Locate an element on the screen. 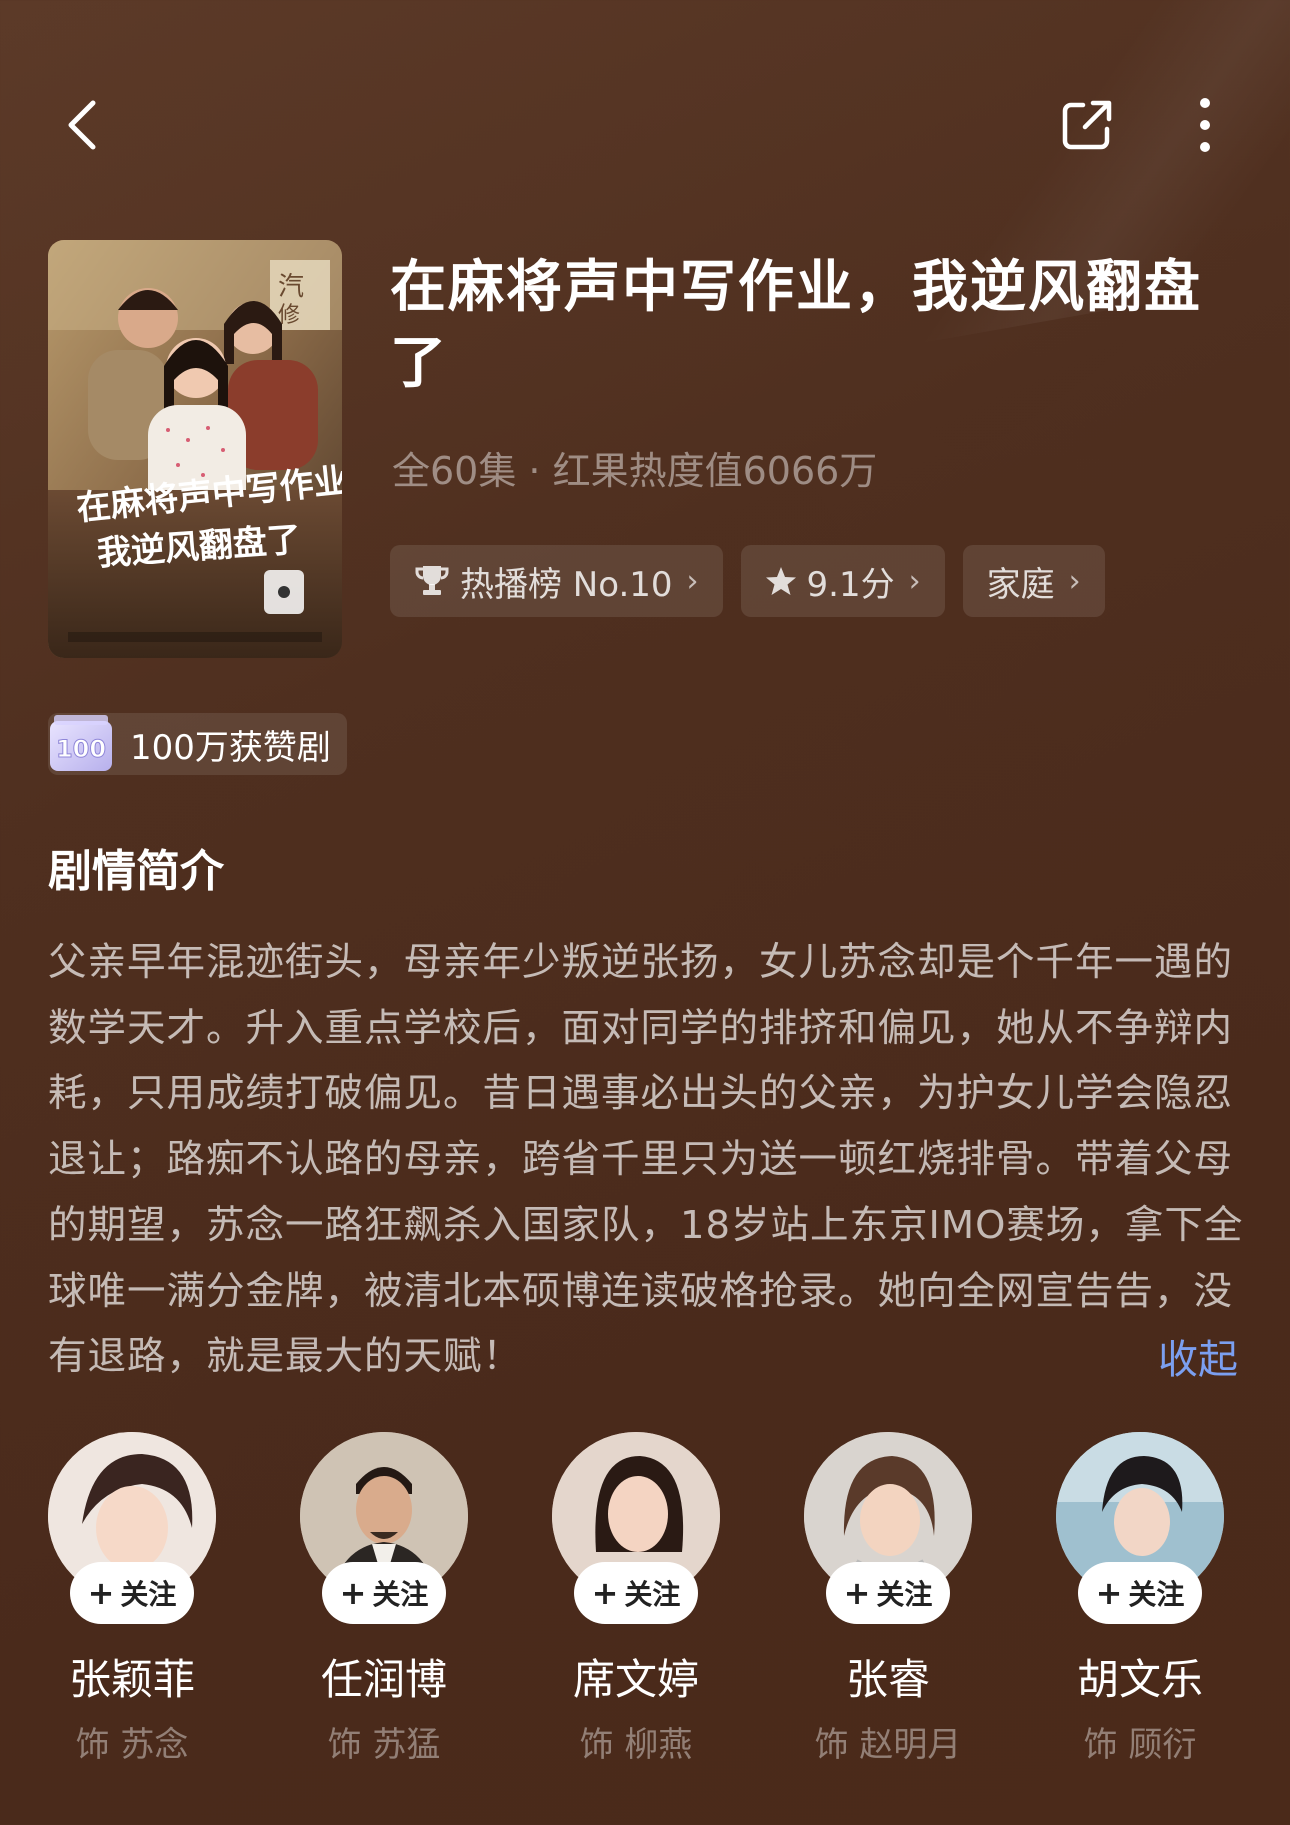 The height and width of the screenshot is (1825, 1290). role-name: 饰 柳燕 is located at coordinates (636, 1745).